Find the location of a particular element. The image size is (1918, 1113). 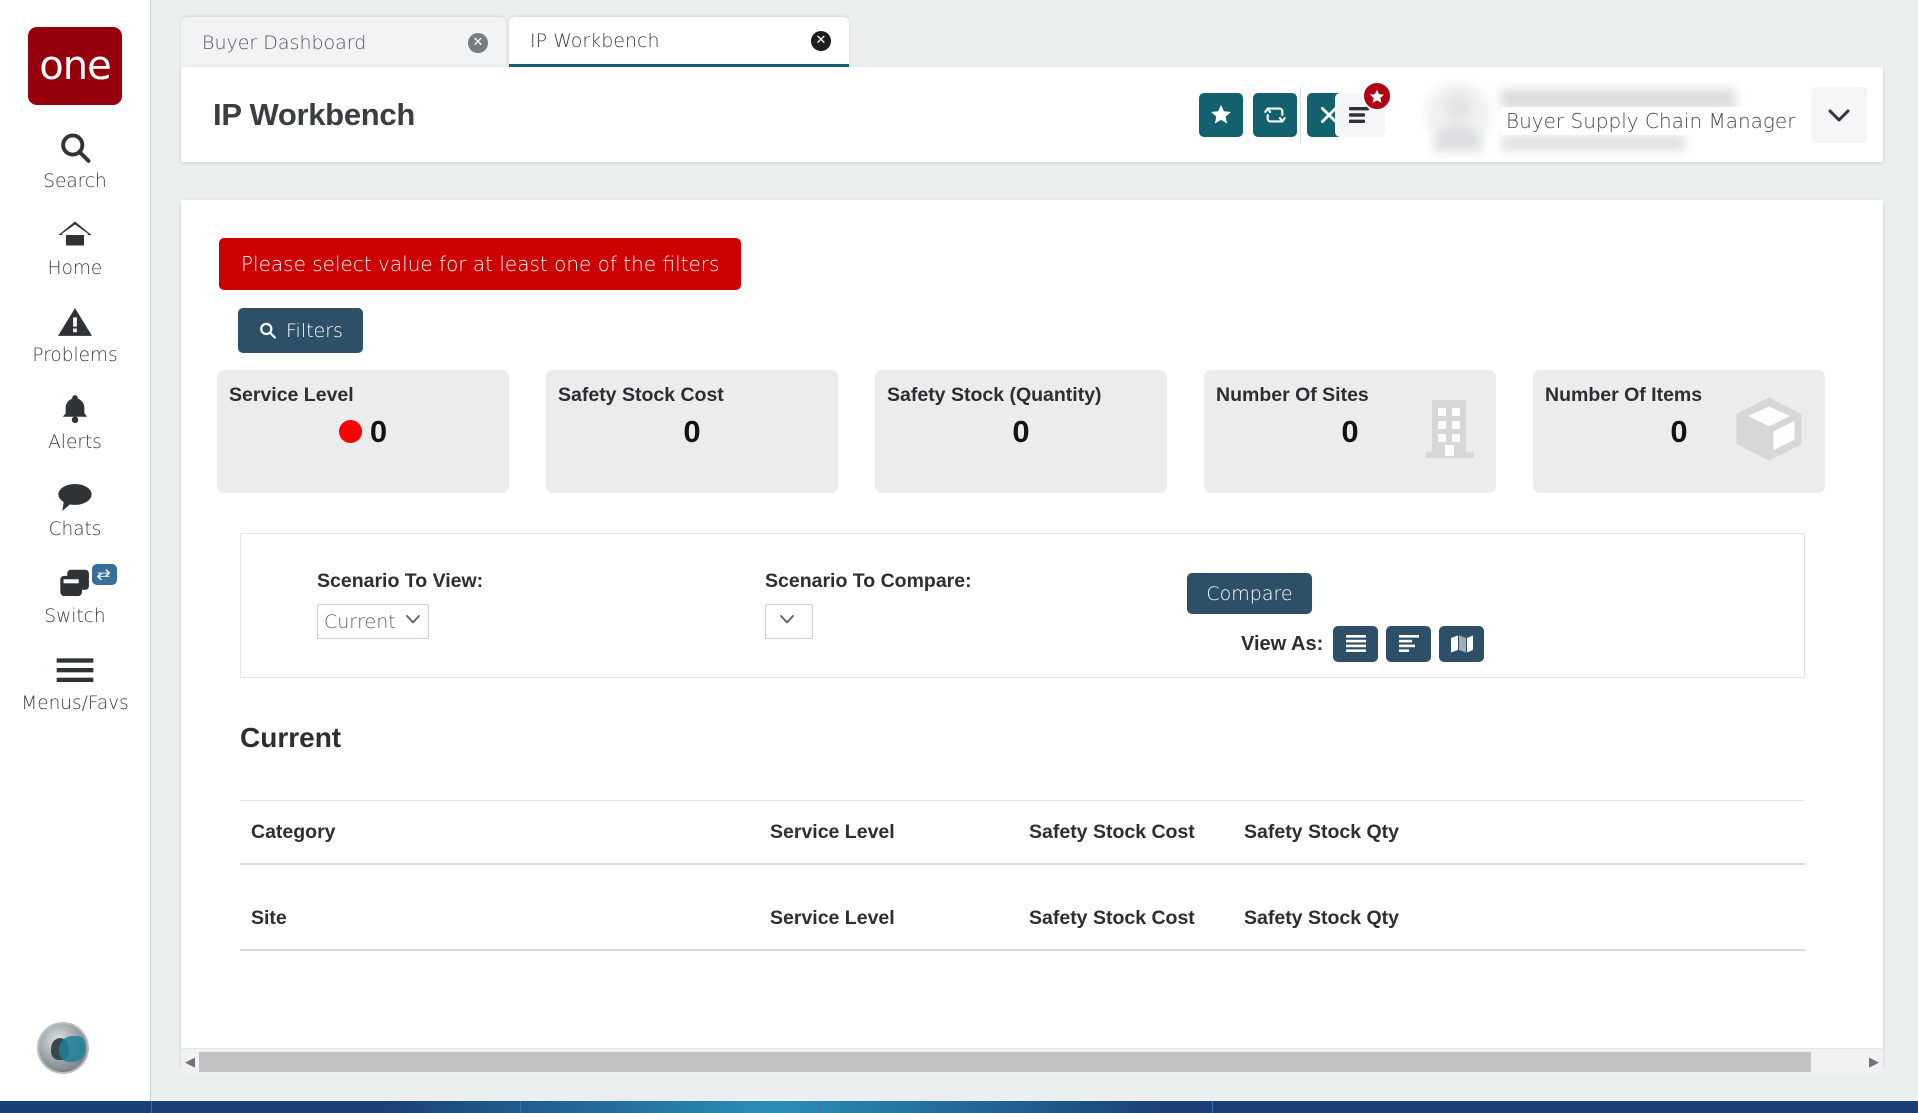

avatar-body is located at coordinates (1458, 138).